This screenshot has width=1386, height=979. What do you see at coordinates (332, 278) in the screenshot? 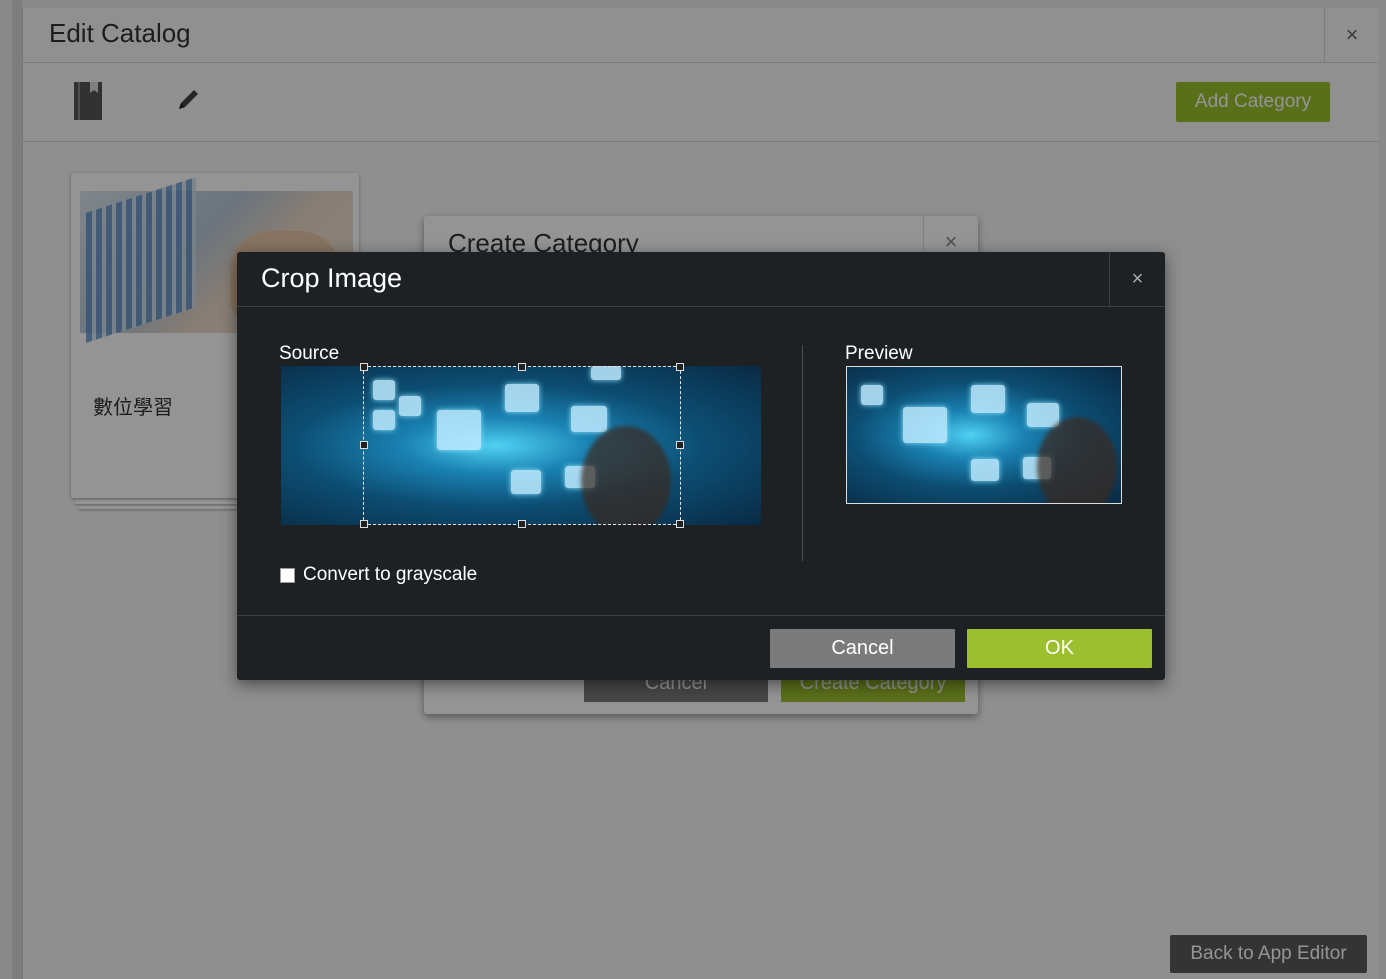
I see `crop-image-title: Crop Image` at bounding box center [332, 278].